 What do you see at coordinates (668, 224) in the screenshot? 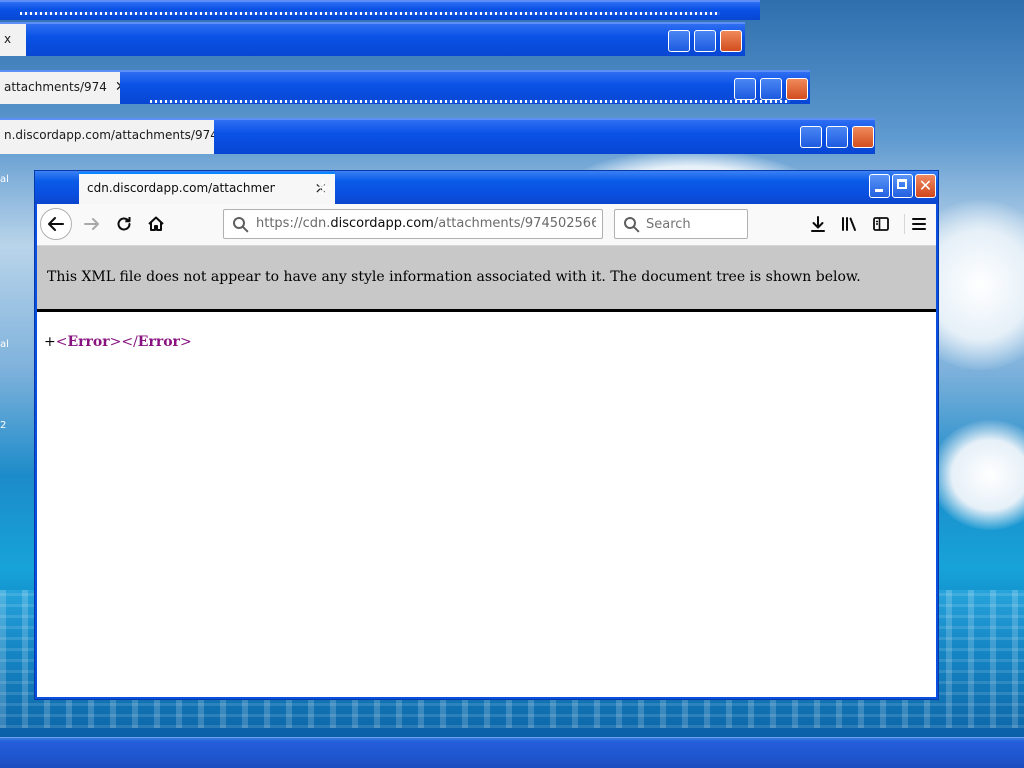
I see `search-placeholder: Search` at bounding box center [668, 224].